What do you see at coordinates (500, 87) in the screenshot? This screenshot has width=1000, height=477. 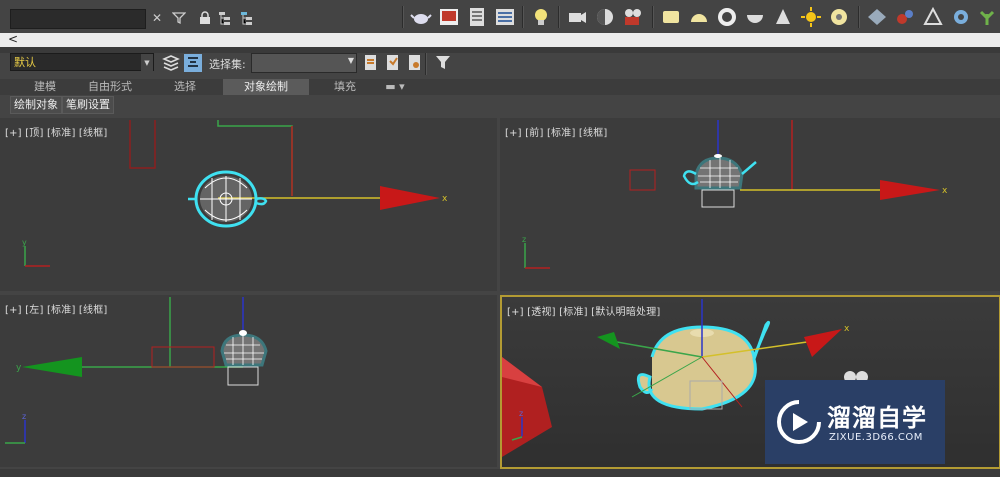 I see `ribbon-tabs: 建模 自由形式 选择 对象绘制 填充 ▬ ▾` at bounding box center [500, 87].